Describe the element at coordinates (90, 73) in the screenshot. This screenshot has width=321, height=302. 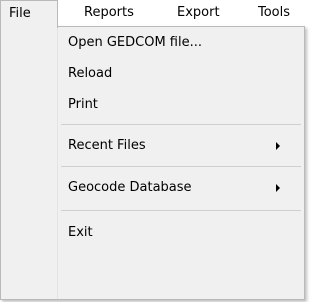
I see `menu-item-label: Reload` at that location.